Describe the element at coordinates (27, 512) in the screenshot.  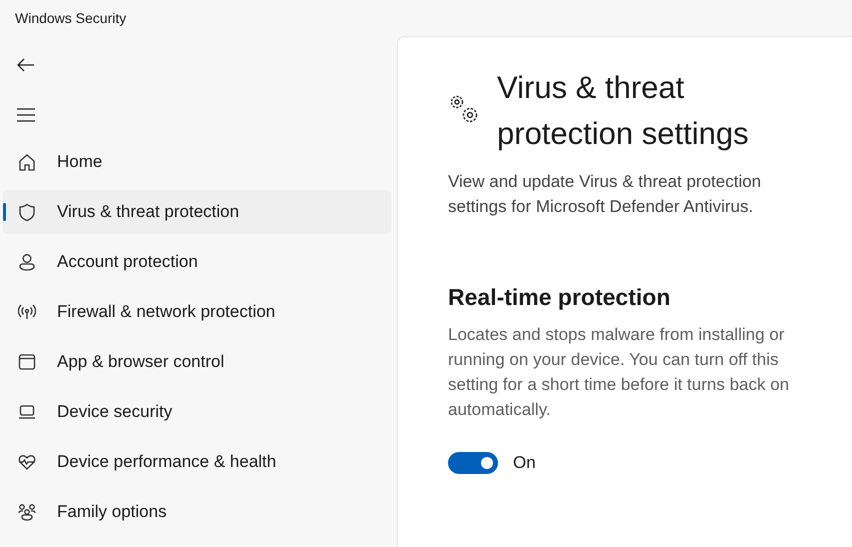
I see `people-icon` at that location.